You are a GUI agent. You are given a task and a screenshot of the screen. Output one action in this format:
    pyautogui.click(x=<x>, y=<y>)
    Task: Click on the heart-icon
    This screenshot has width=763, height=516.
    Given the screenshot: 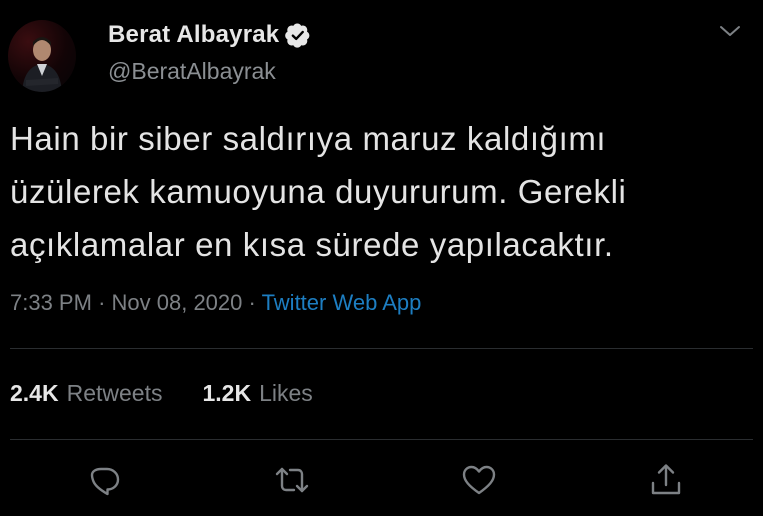 What is the action you would take?
    pyautogui.click(x=479, y=480)
    